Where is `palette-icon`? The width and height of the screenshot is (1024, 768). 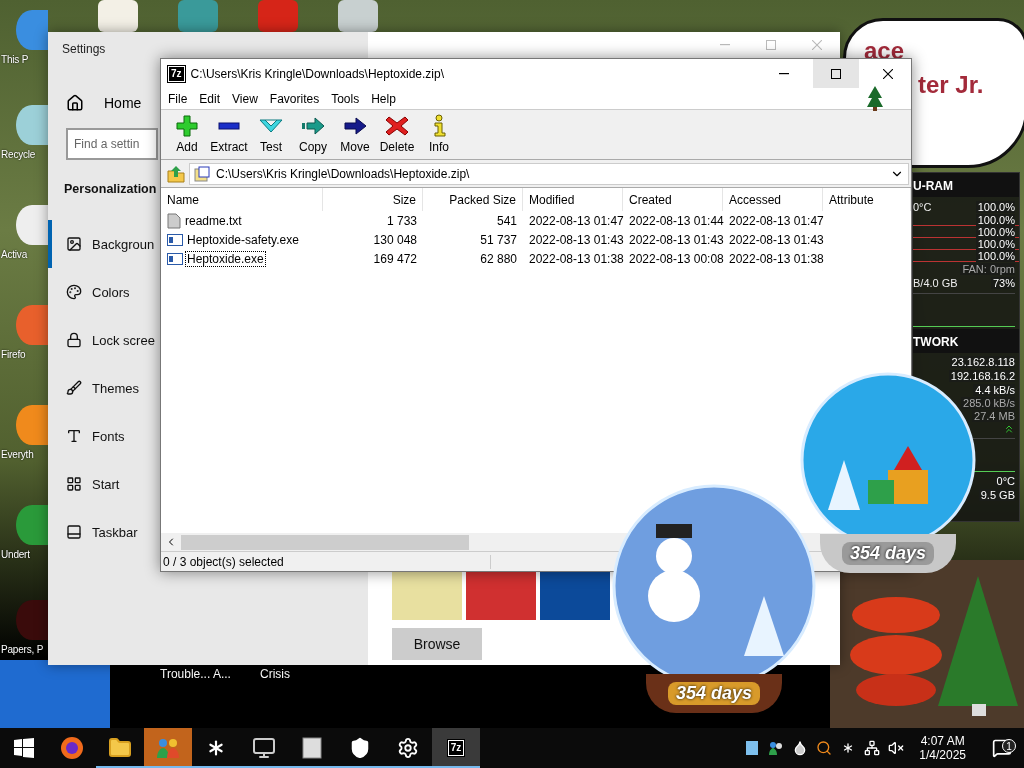 palette-icon is located at coordinates (74, 292).